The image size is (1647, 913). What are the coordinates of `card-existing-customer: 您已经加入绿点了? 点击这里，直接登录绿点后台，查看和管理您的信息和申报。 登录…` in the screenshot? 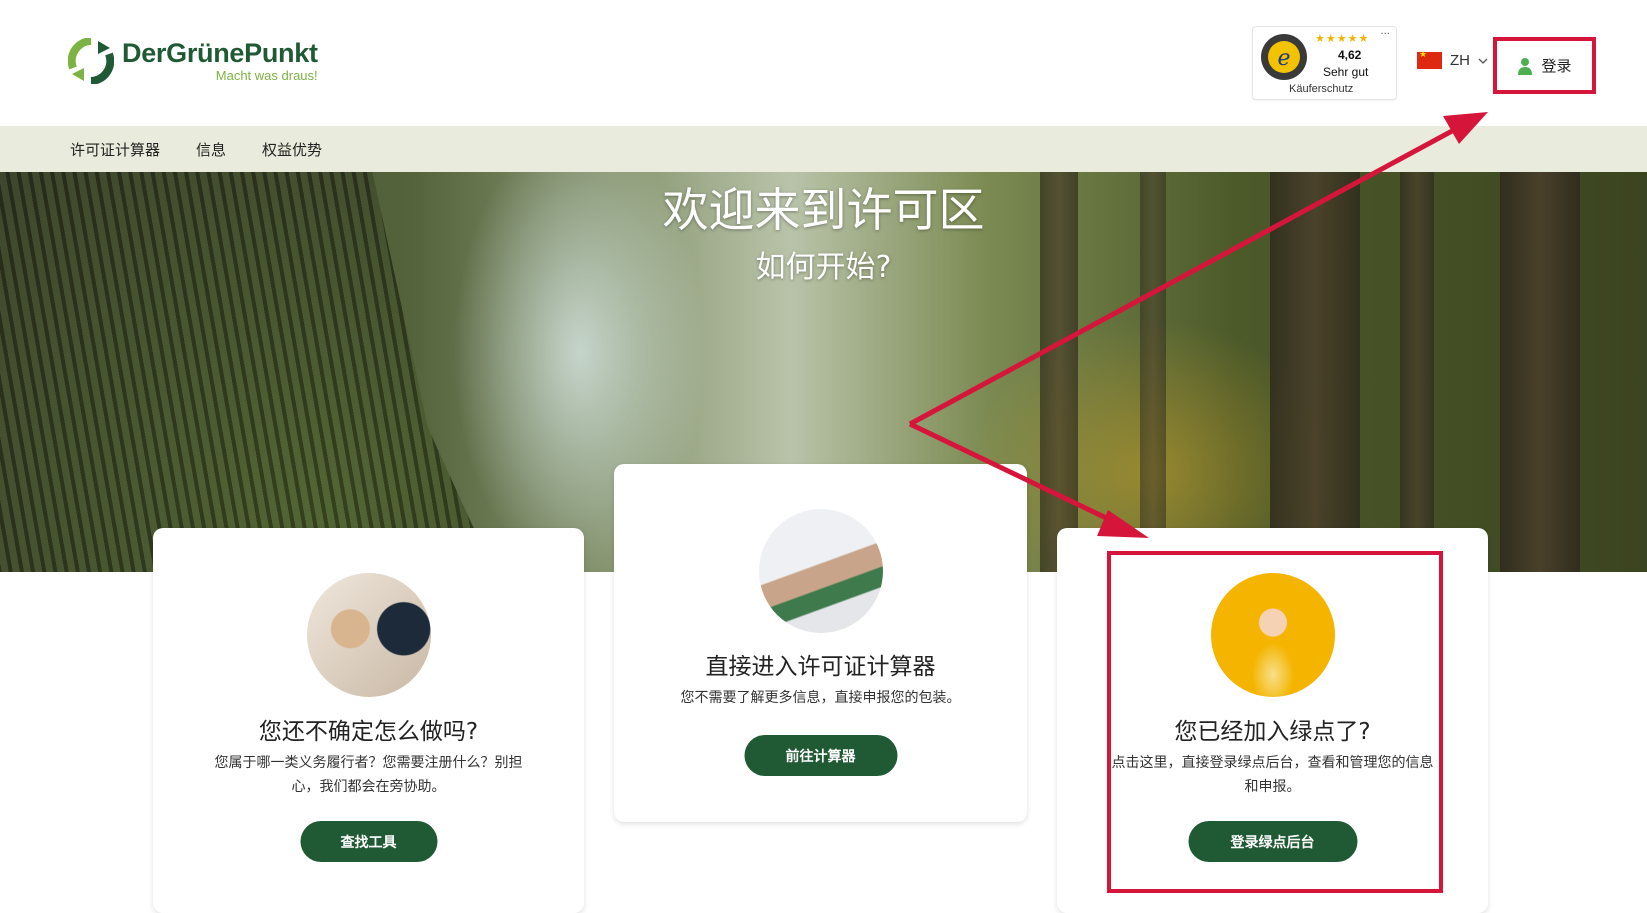 It's located at (1272, 720).